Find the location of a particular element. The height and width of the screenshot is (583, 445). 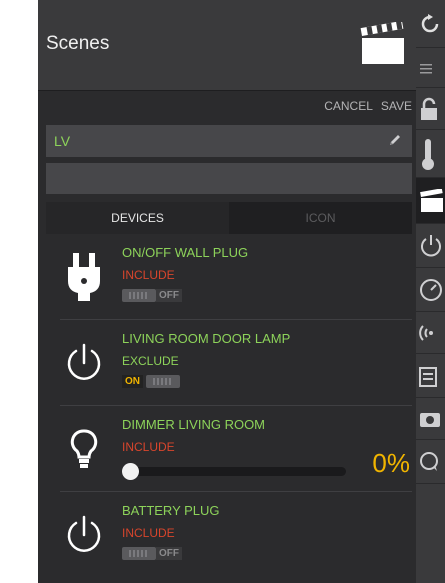

scene-name-field: LV is located at coordinates (229, 141).